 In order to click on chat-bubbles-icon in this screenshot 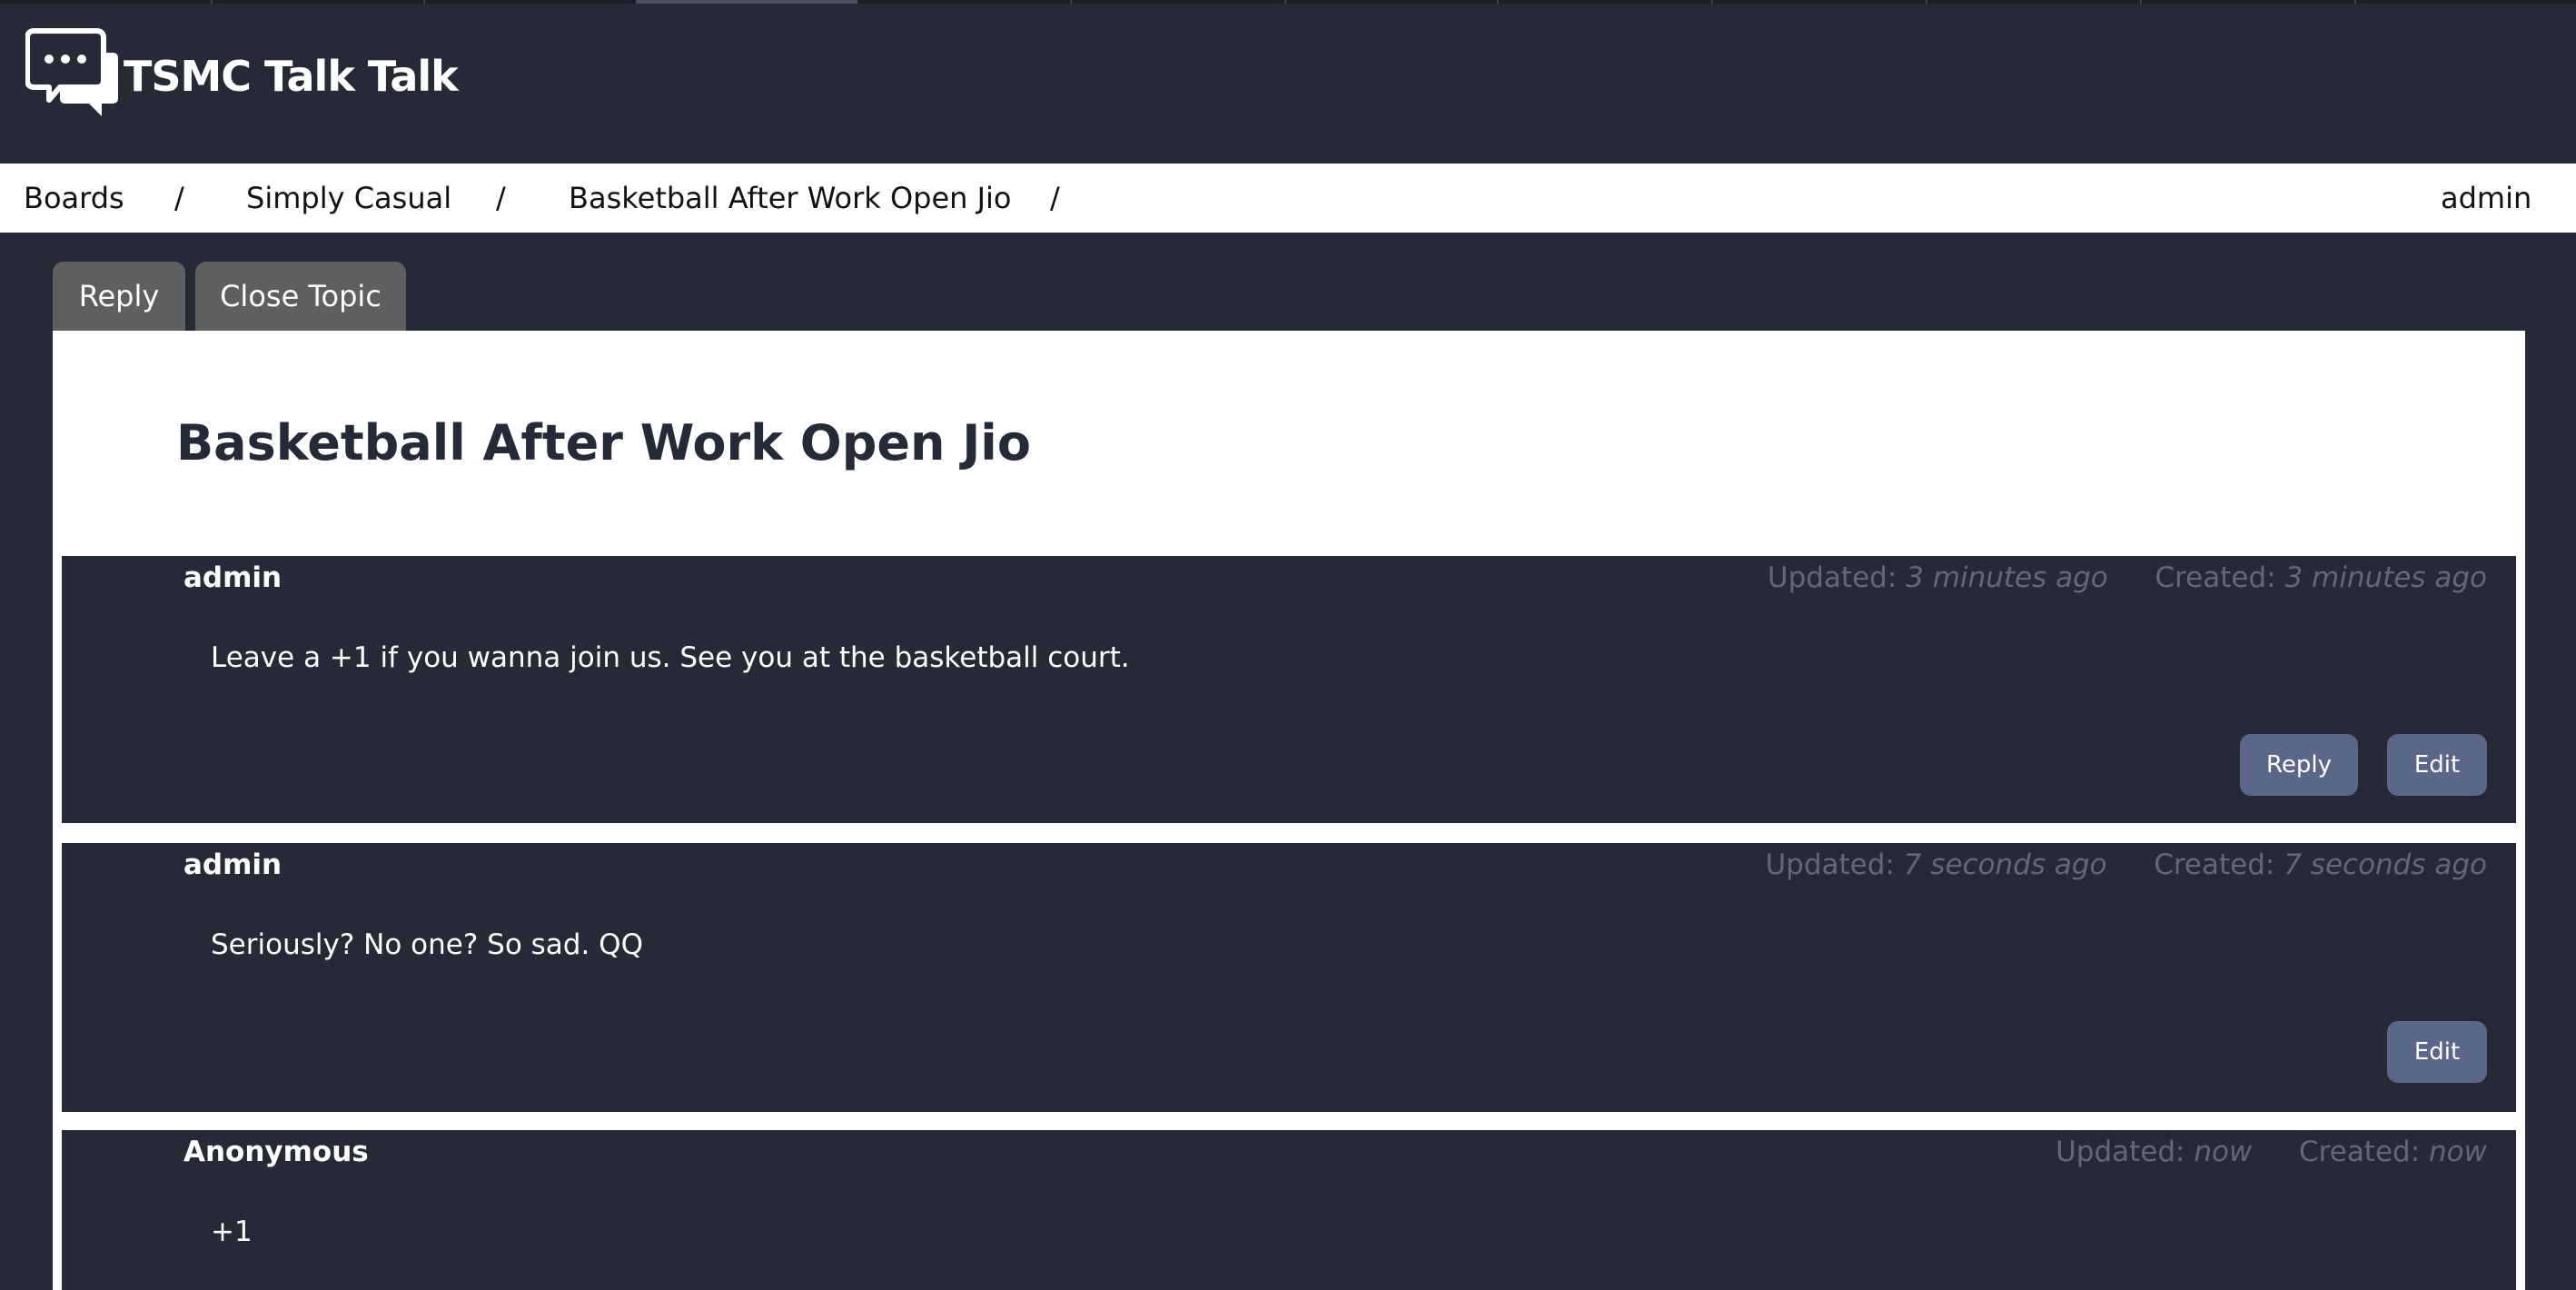, I will do `click(74, 74)`.